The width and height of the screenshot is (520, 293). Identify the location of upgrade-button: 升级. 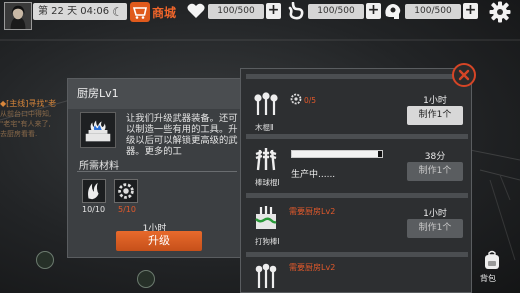
(159, 241).